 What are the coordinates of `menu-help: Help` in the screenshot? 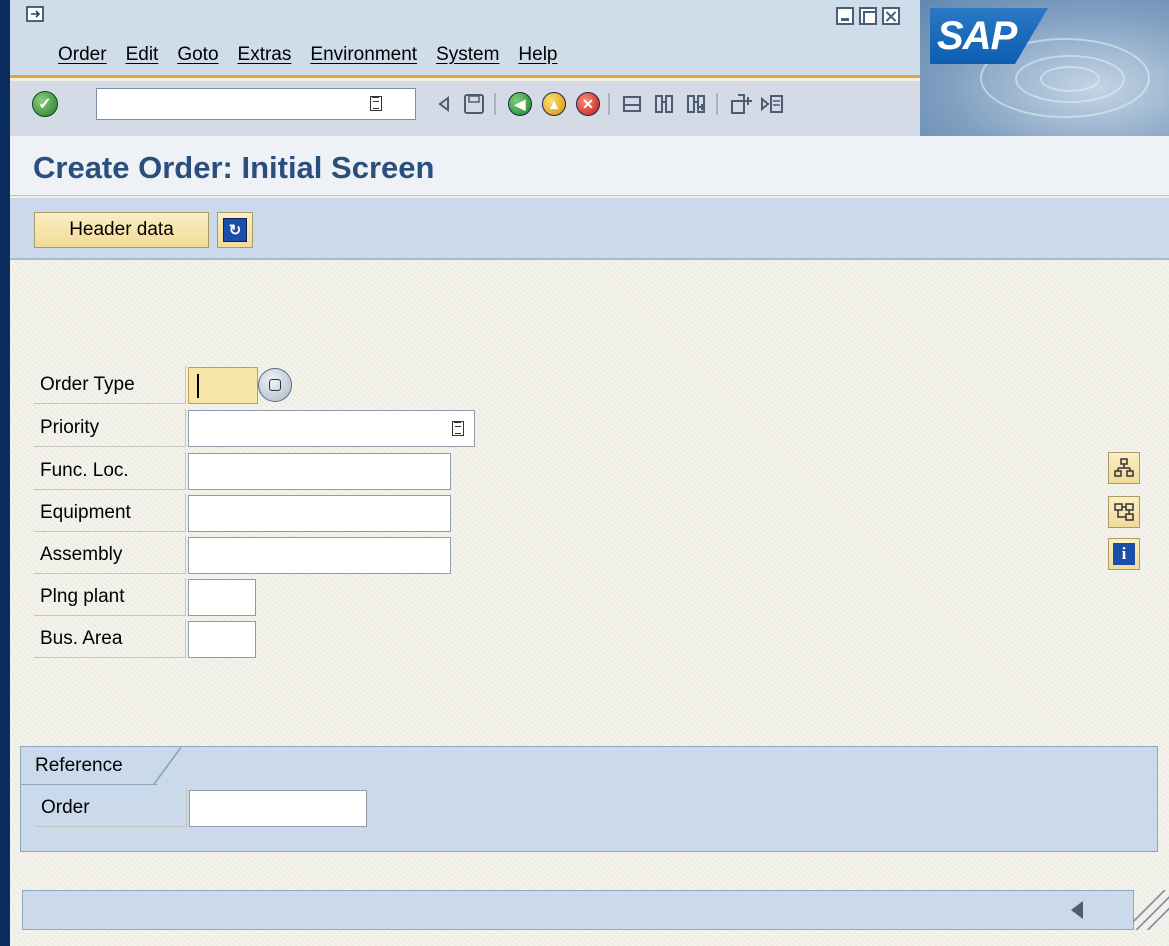 It's located at (537, 55).